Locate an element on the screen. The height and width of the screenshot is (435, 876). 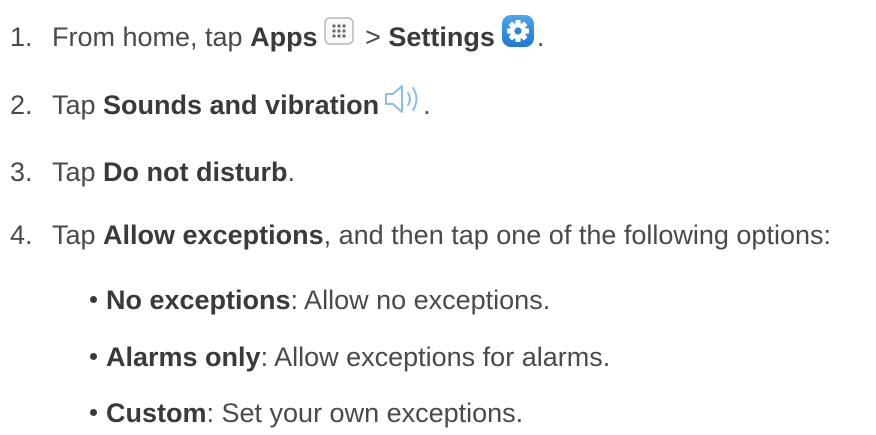
step-text: From home, tap is located at coordinates (151, 37).